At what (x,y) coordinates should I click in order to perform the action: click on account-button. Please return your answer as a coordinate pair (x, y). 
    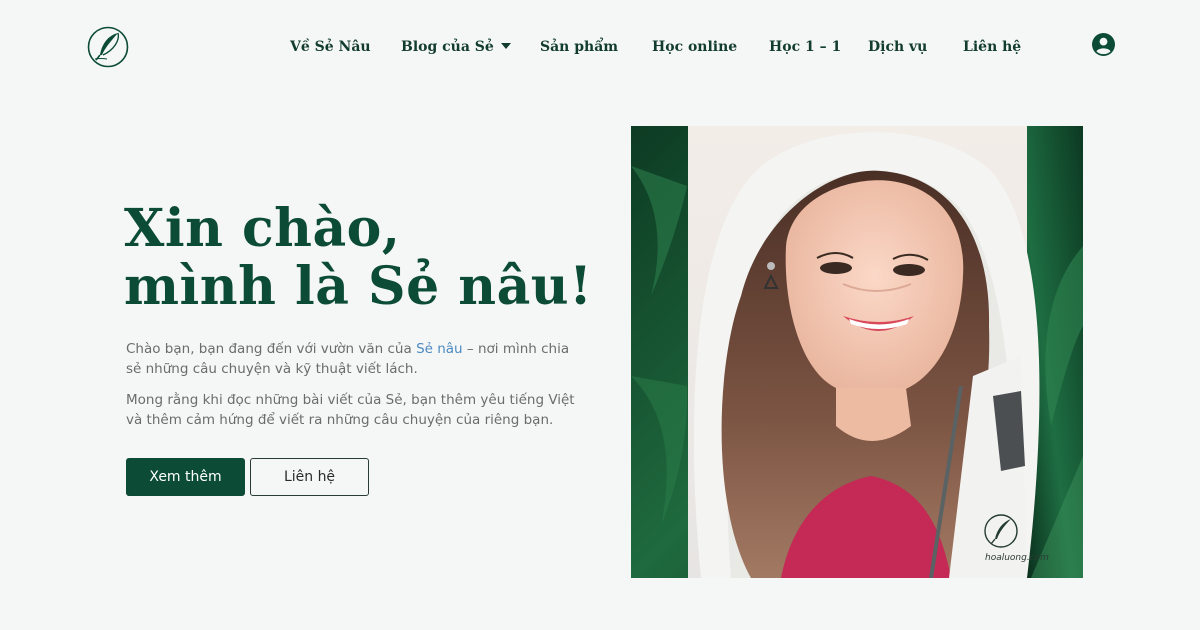
    Looking at the image, I should click on (1103, 44).